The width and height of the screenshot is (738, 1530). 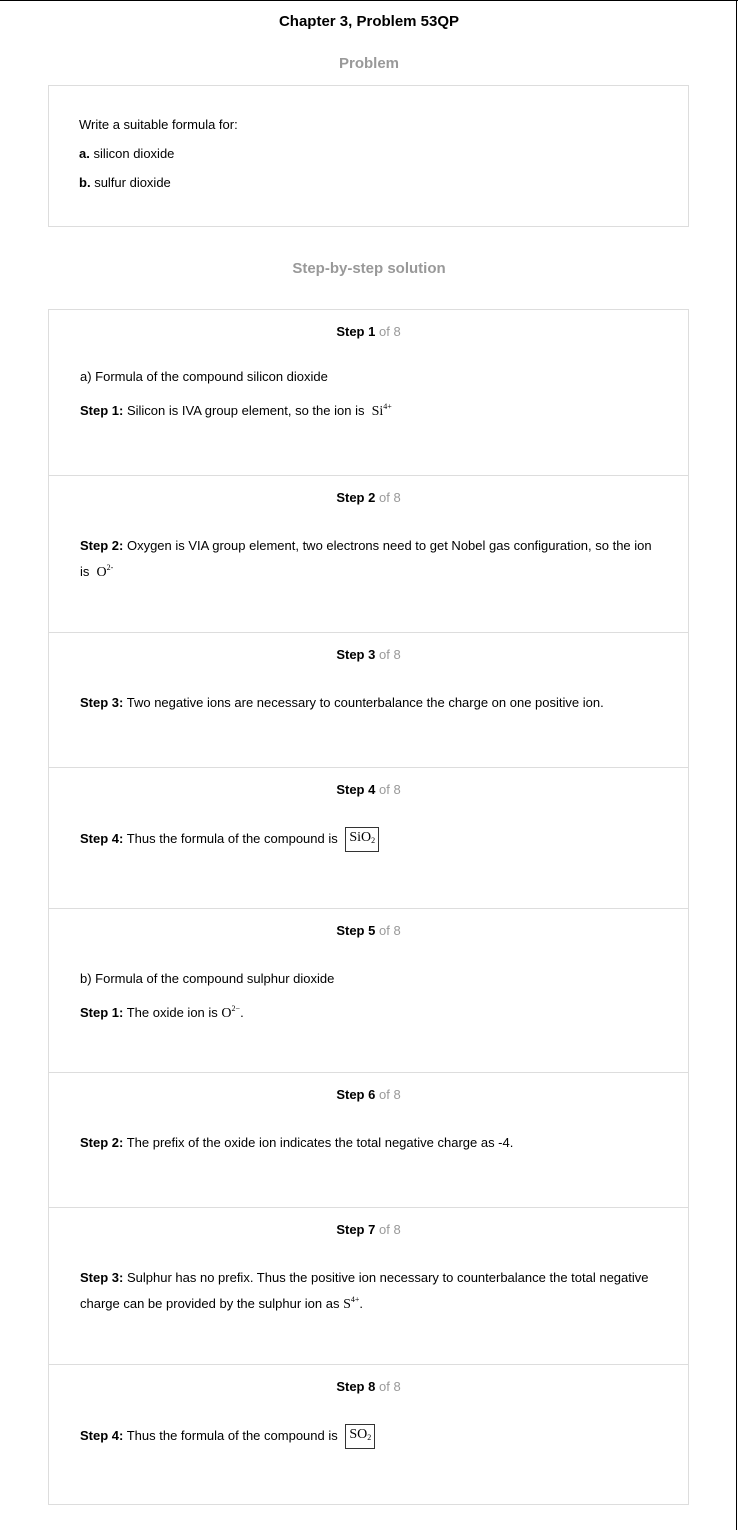 I want to click on problem-heading: Problem, so click(x=368, y=63).